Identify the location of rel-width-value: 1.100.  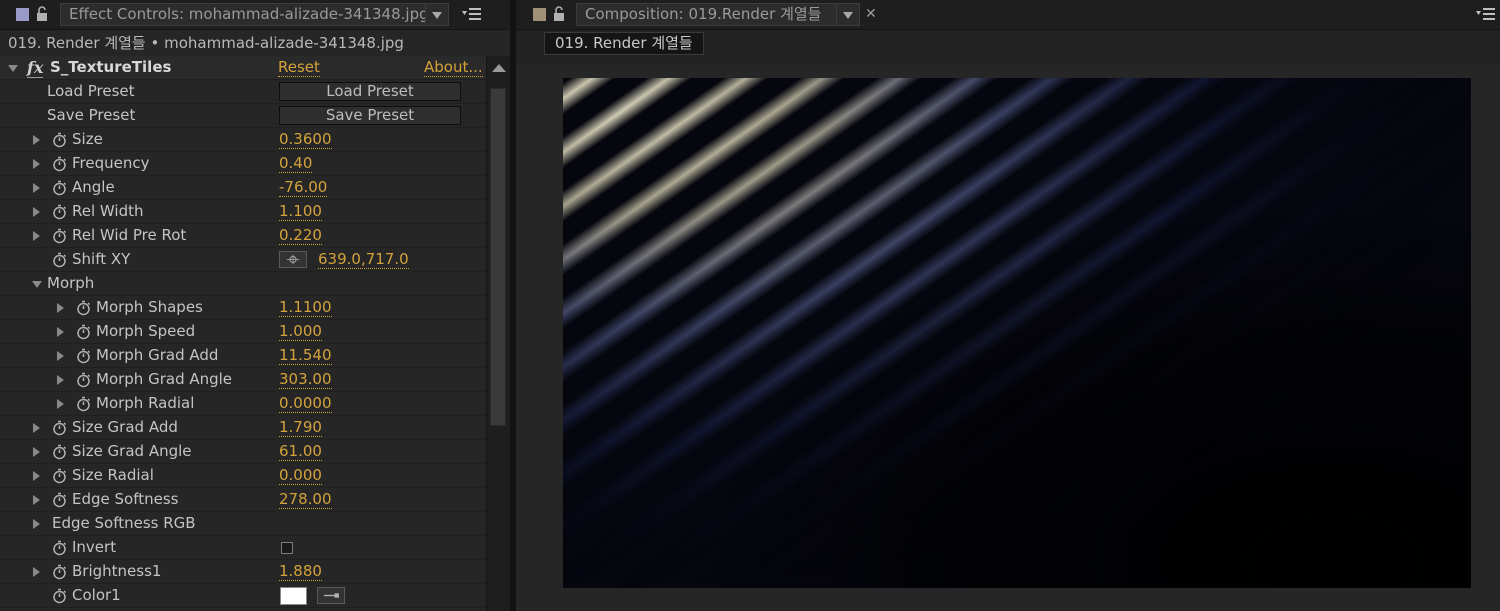
(300, 211).